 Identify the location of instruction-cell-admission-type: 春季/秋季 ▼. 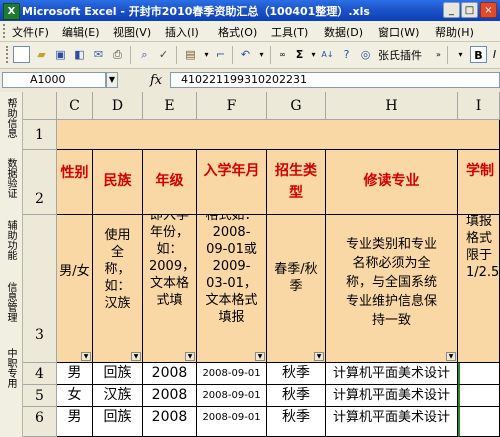
(296, 289).